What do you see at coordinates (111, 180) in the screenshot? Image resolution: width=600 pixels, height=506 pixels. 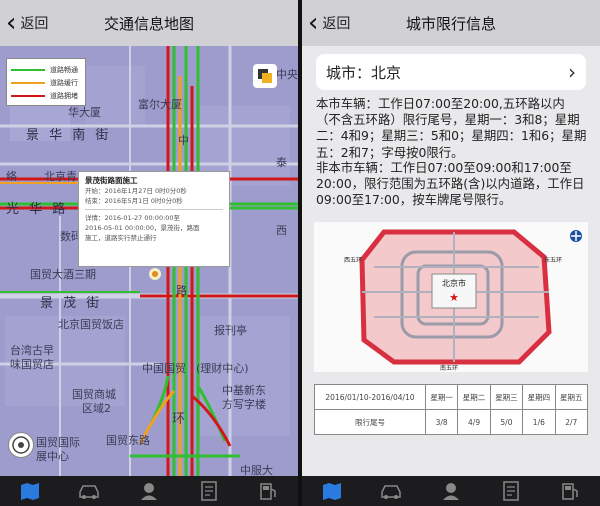 I see `popup-title: 景茂街路面施工` at bounding box center [111, 180].